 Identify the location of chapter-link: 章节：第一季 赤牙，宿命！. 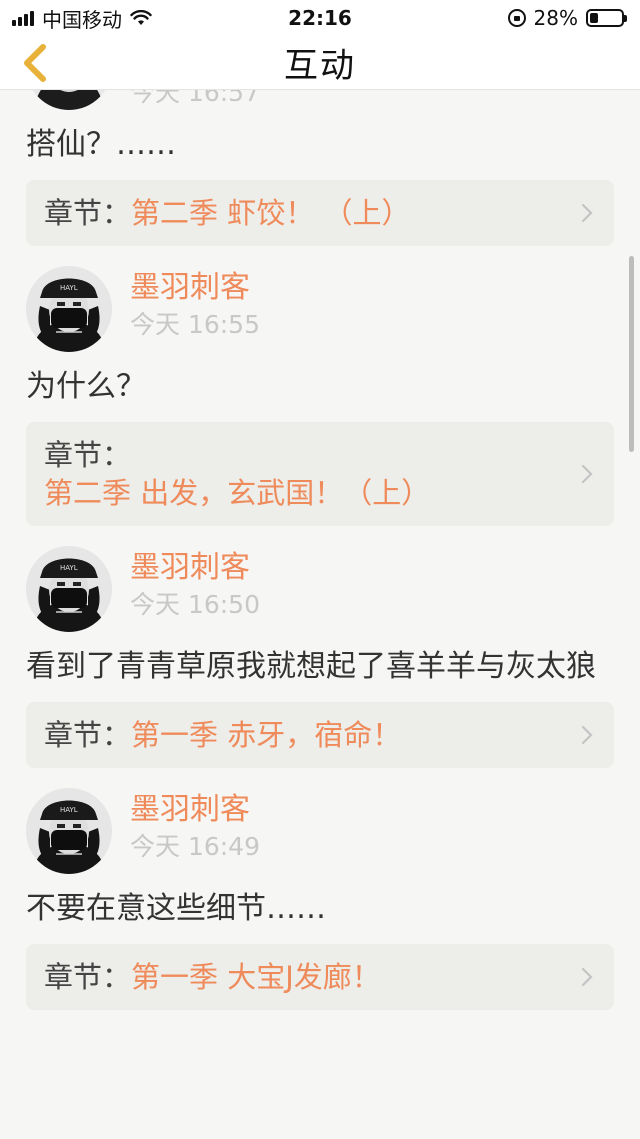
(320, 735).